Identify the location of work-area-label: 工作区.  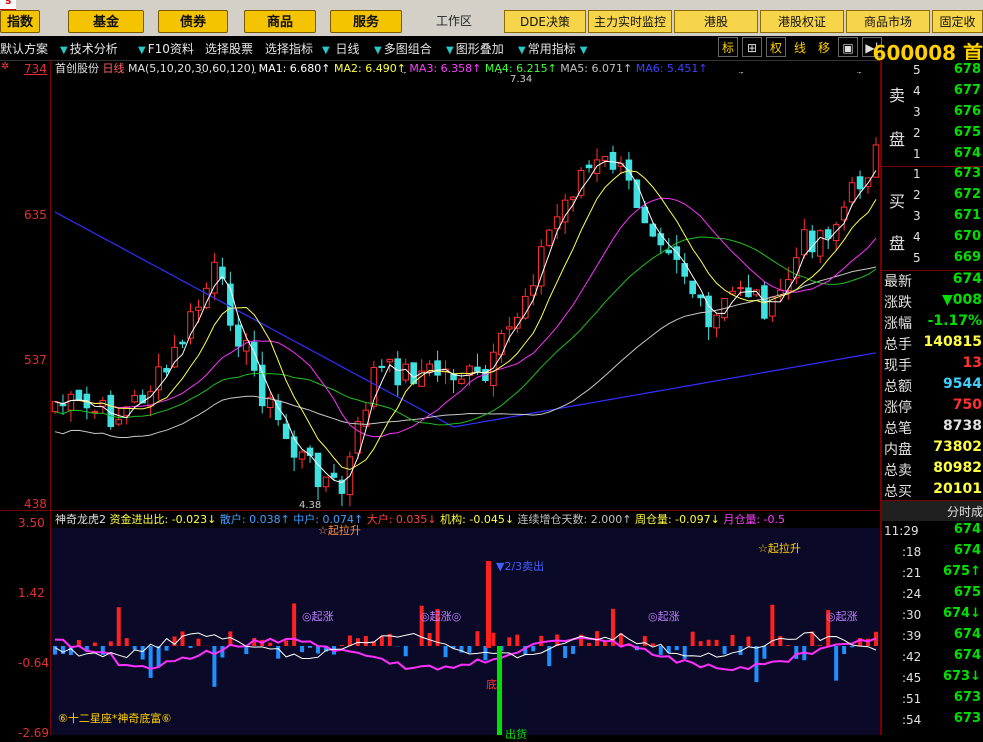
(454, 20).